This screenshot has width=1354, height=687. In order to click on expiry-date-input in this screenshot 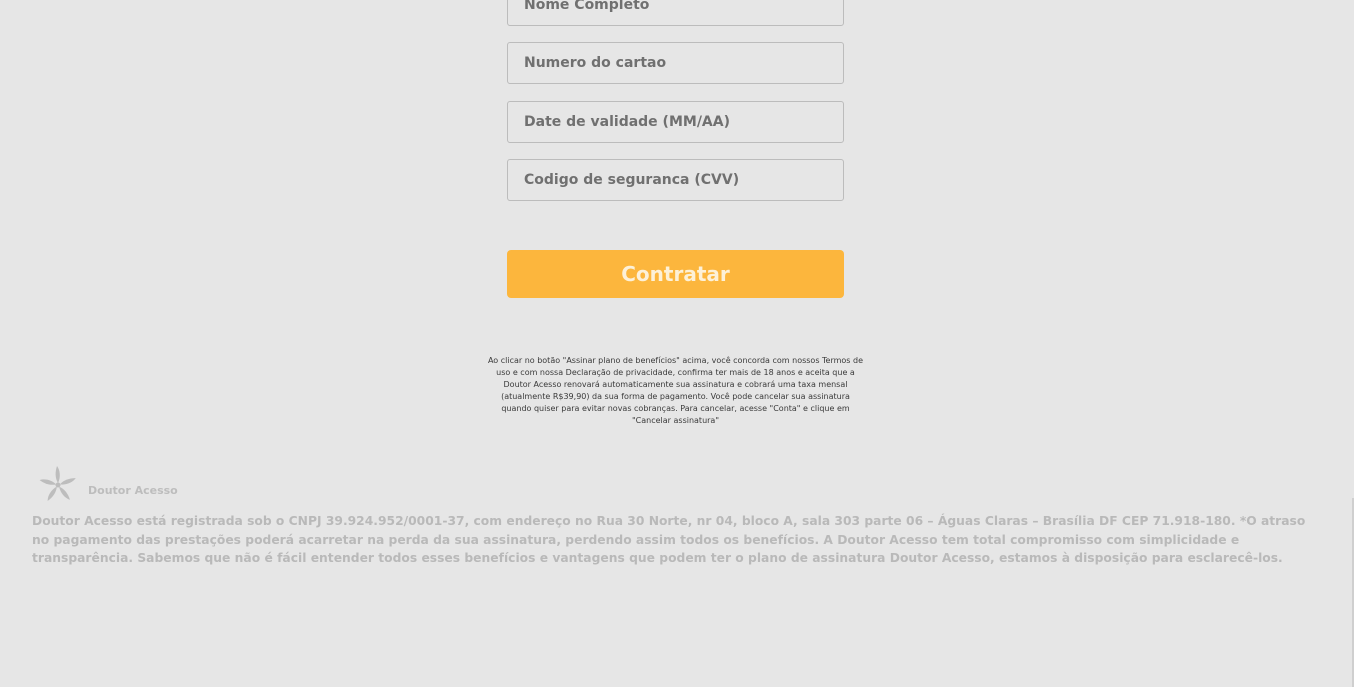, I will do `click(675, 122)`.